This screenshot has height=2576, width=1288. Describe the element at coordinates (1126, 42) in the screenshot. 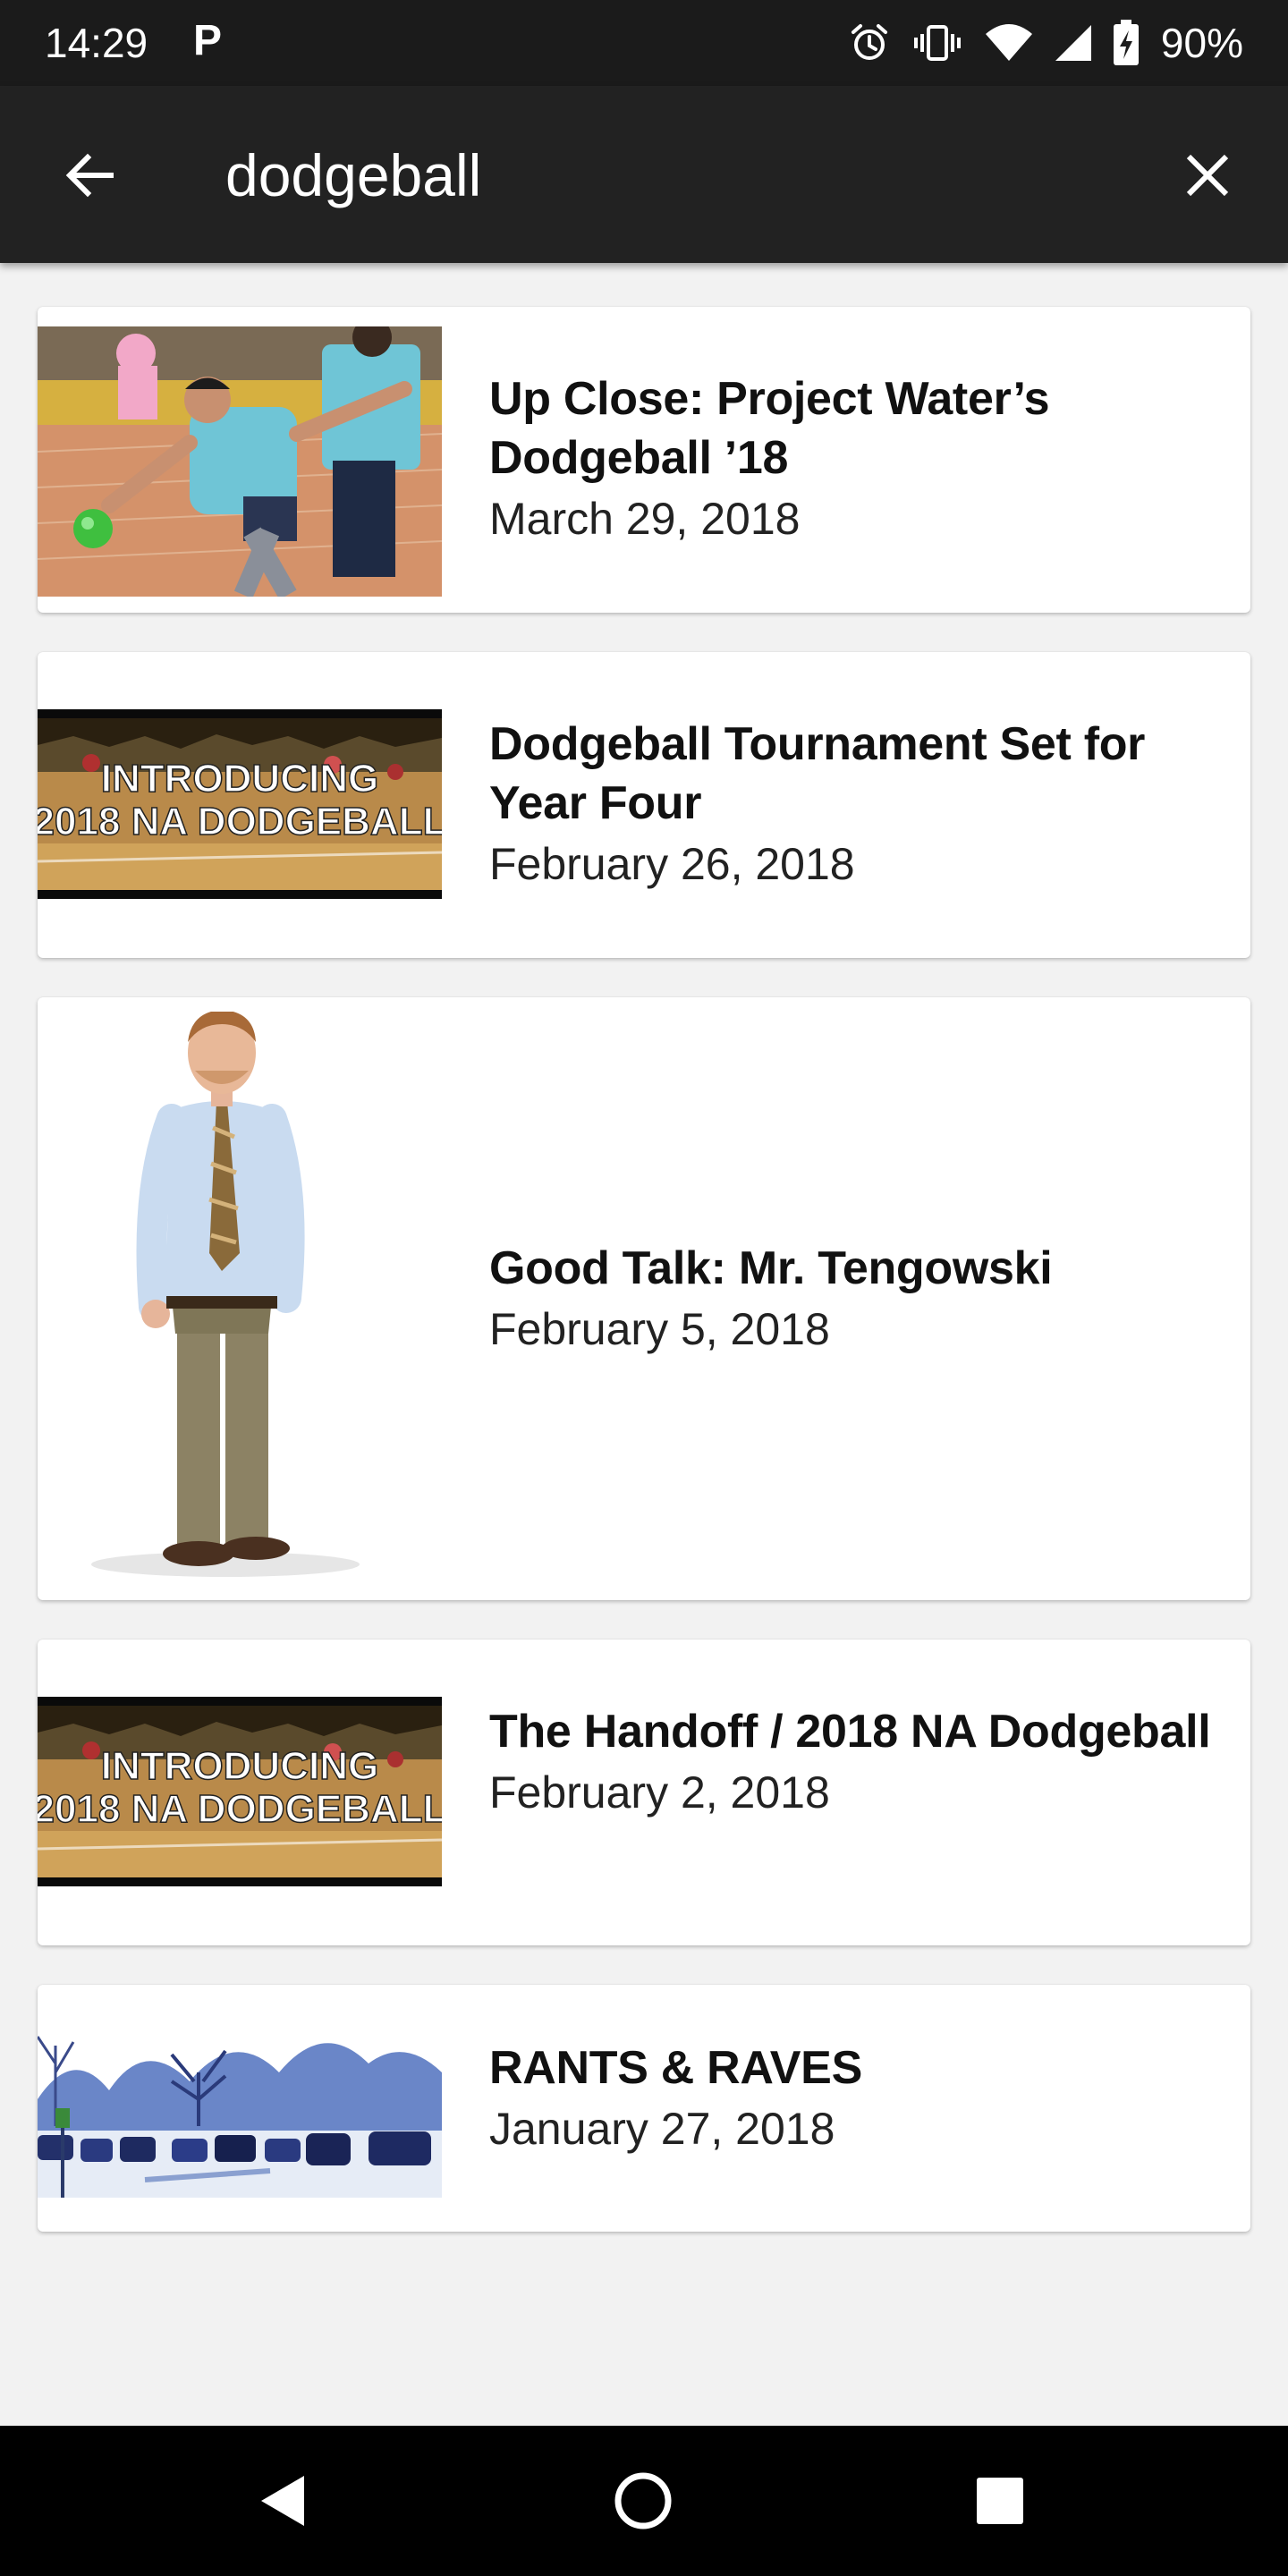

I see `battery-charging-icon` at that location.